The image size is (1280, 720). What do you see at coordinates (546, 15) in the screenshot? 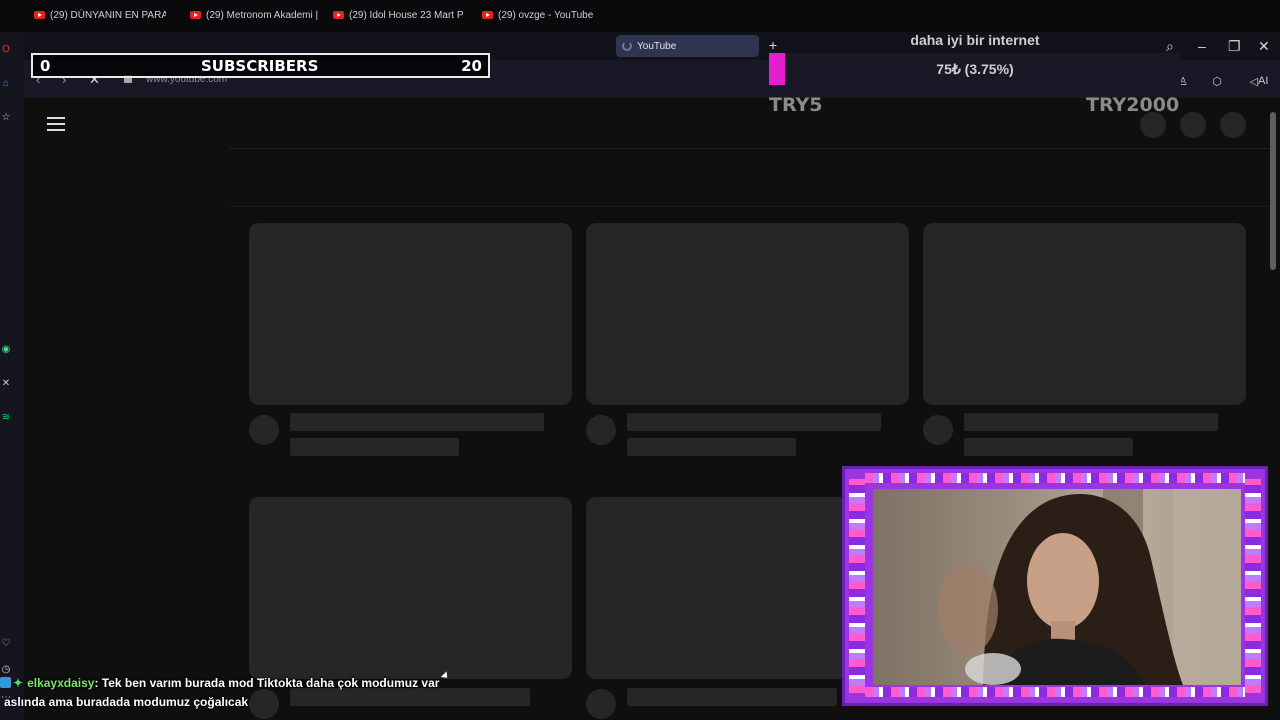
I see `tab-label: (29) ovzge - YouTube` at bounding box center [546, 15].